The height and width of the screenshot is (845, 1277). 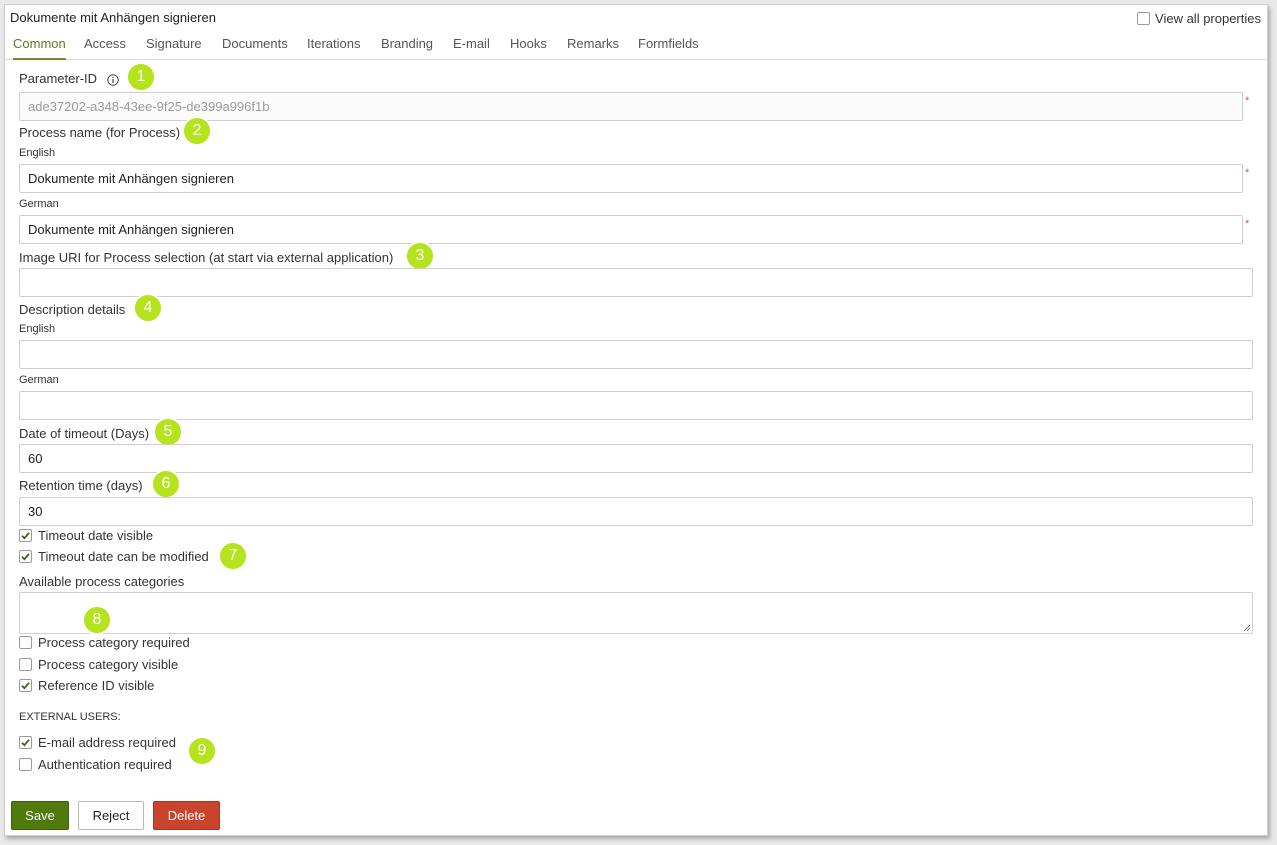 I want to click on callout-badge-4: 4, so click(x=148, y=308).